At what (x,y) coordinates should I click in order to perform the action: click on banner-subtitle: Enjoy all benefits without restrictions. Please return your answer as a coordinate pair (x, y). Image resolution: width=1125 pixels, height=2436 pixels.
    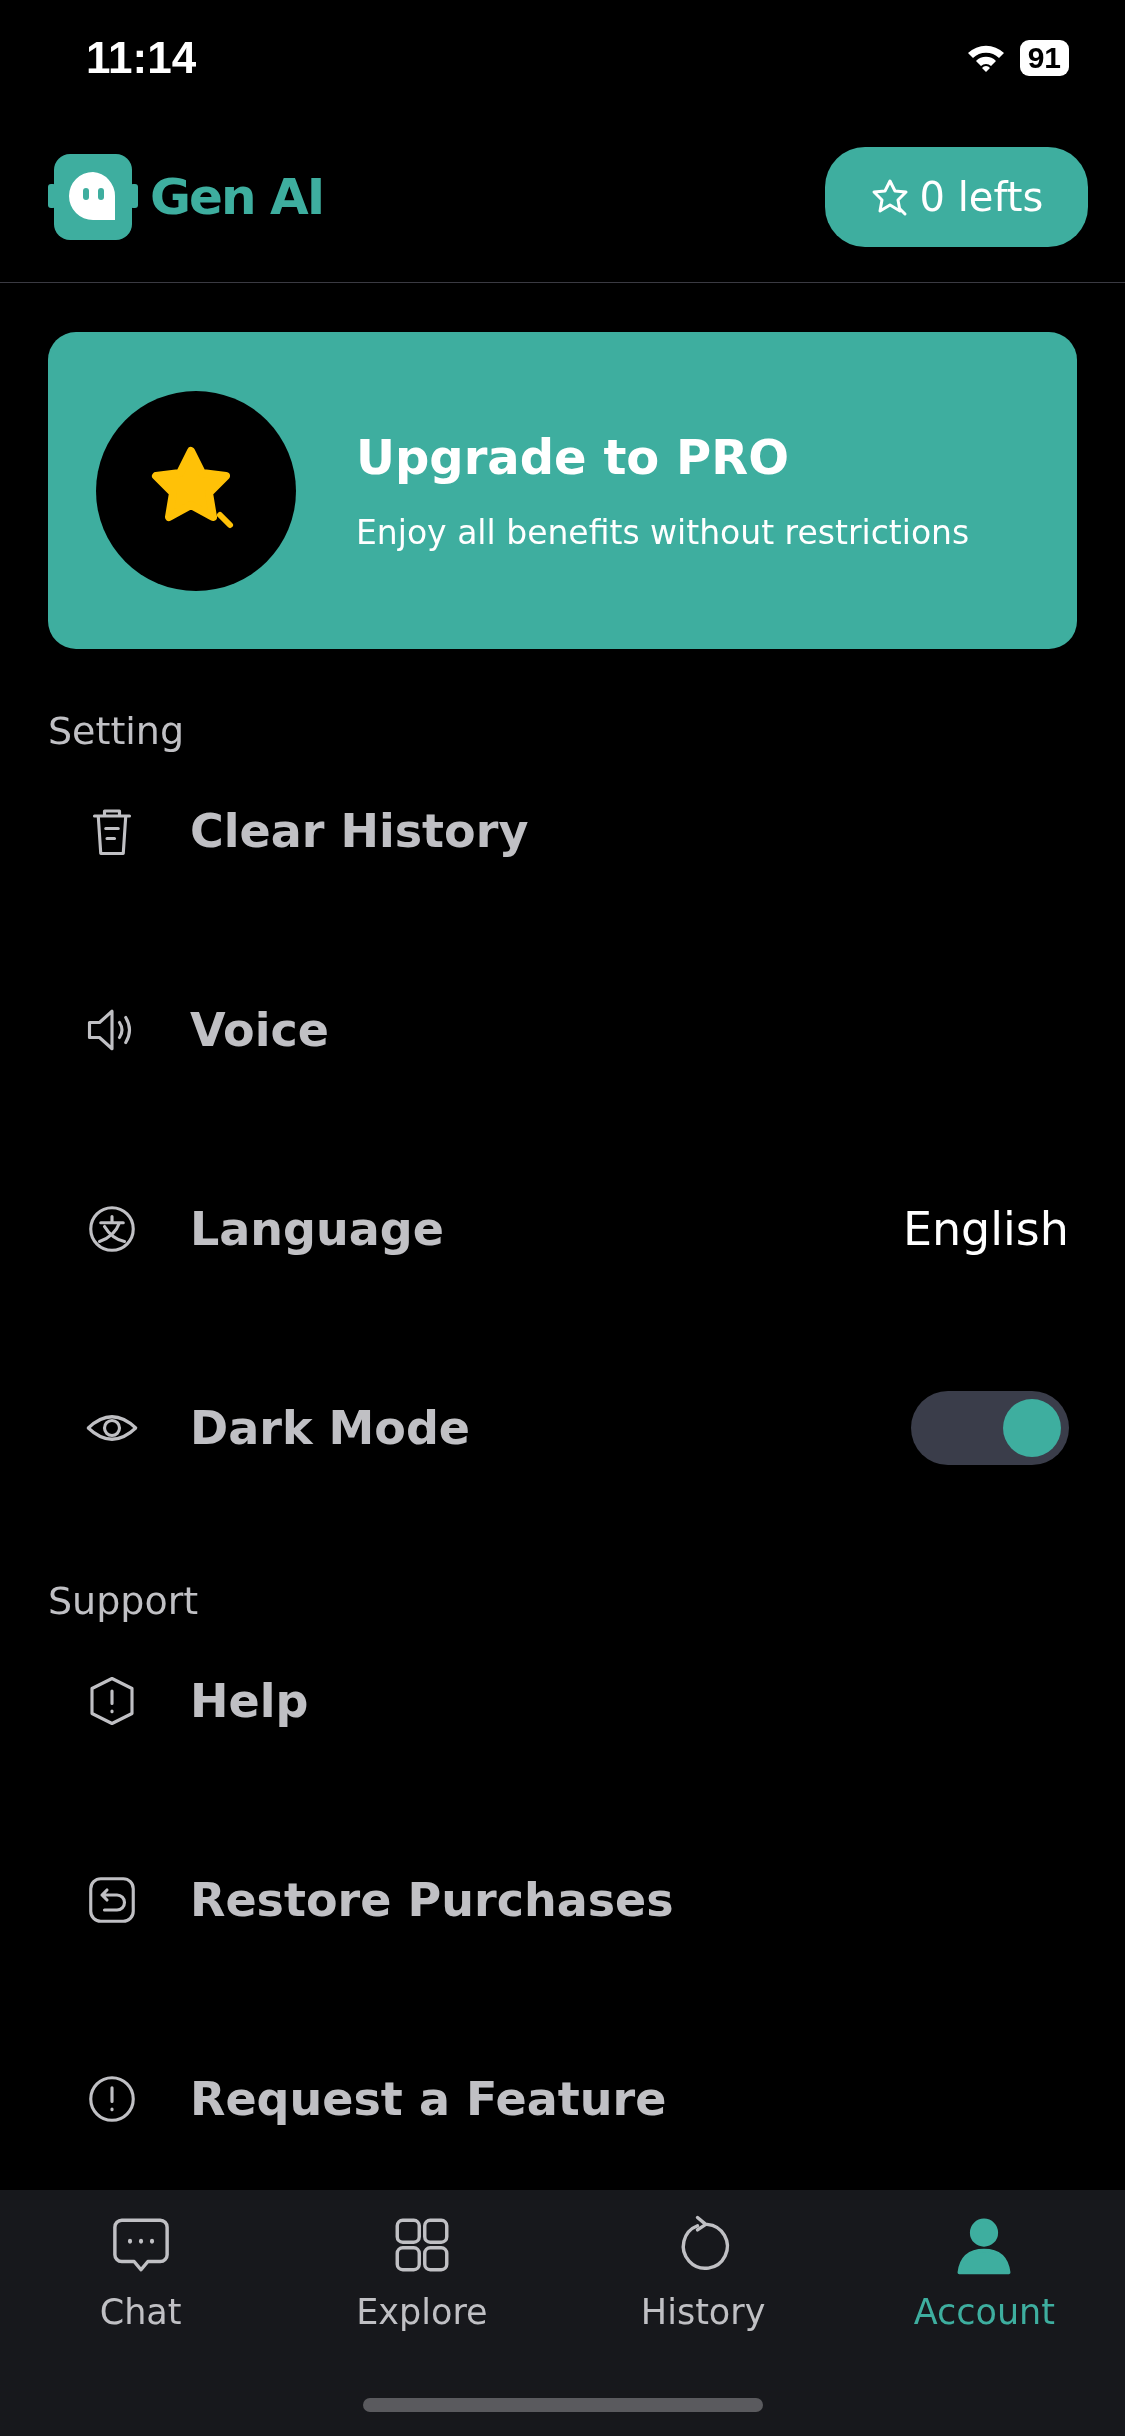
    Looking at the image, I should click on (663, 533).